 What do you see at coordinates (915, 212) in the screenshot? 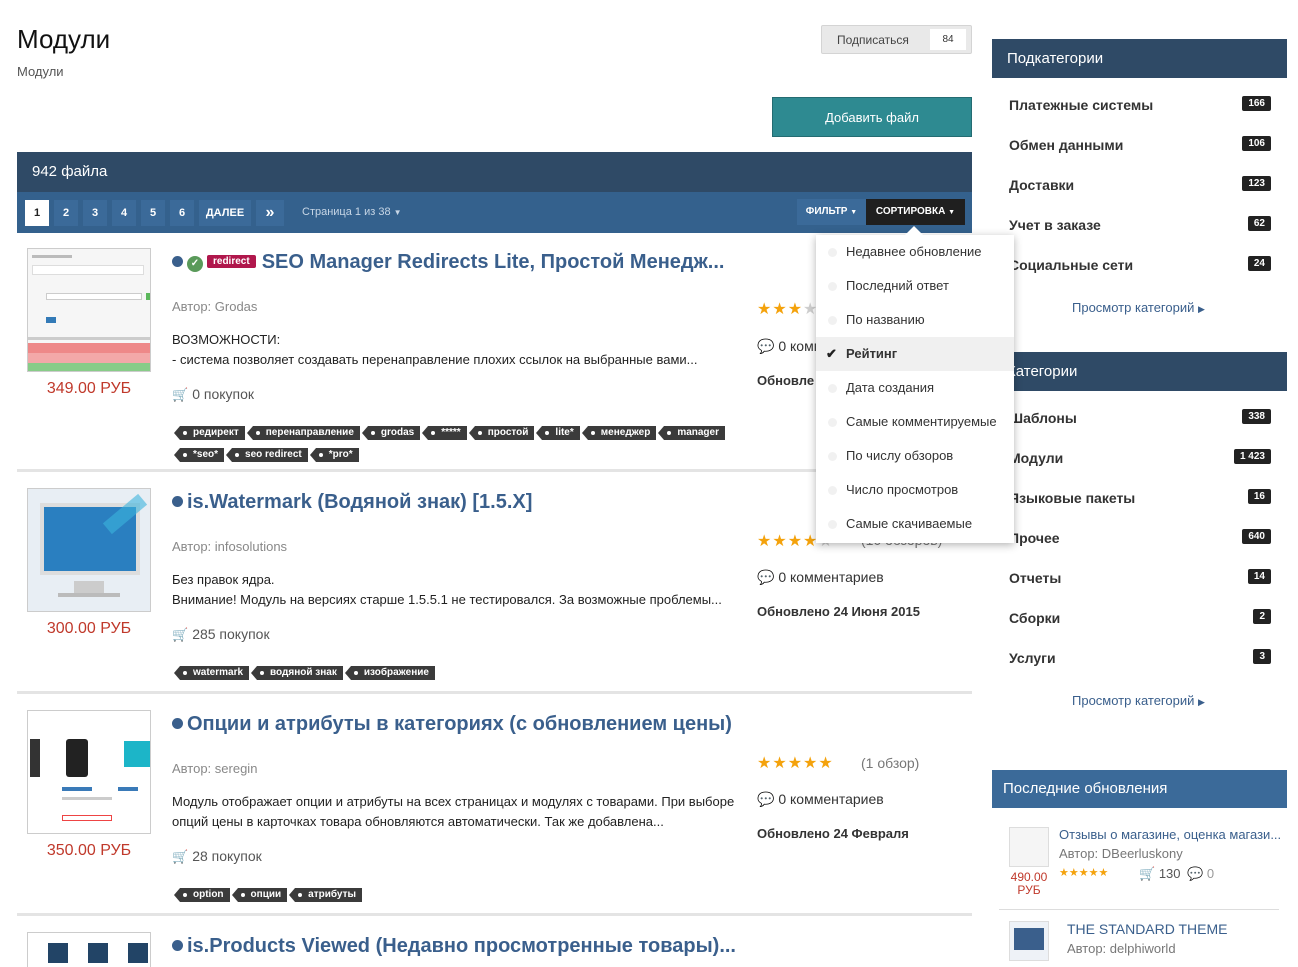
I see `sort-button: СОРТИРОВКА ▼` at bounding box center [915, 212].